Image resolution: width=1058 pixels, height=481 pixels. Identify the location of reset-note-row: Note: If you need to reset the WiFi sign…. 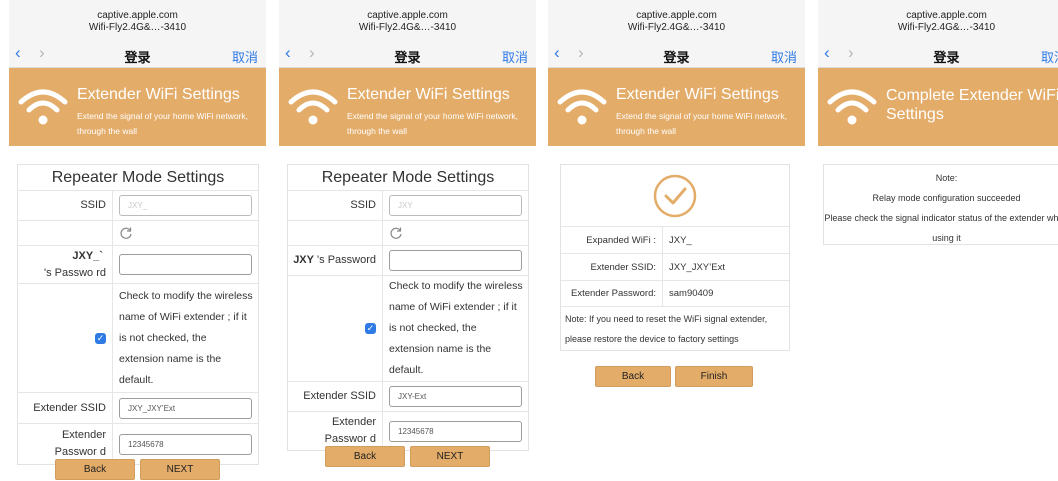
(675, 328).